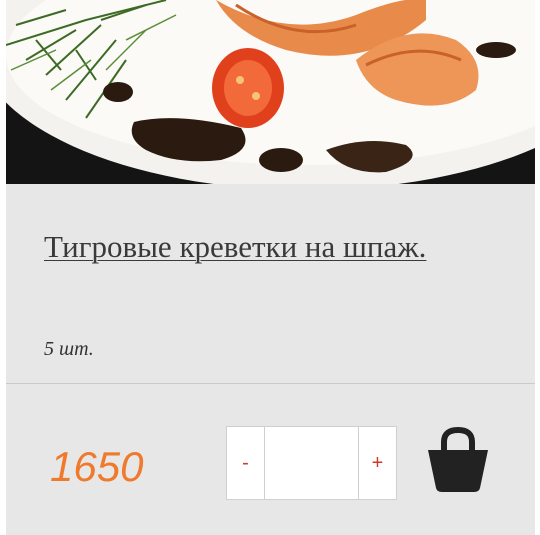  I want to click on add-to-cart-button, so click(458, 460).